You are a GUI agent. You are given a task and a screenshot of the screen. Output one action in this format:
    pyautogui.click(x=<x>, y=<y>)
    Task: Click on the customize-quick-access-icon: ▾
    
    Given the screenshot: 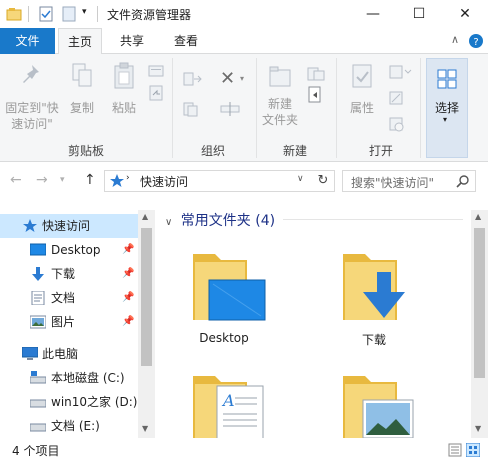 What is the action you would take?
    pyautogui.click(x=84, y=12)
    